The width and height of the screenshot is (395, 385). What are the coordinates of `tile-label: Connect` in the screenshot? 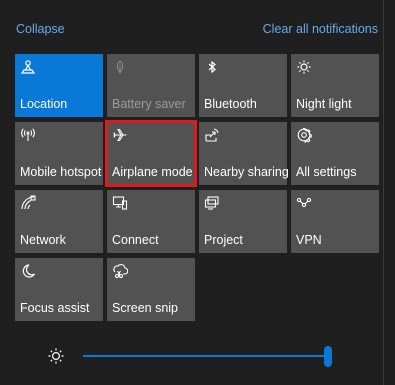 It's located at (135, 240).